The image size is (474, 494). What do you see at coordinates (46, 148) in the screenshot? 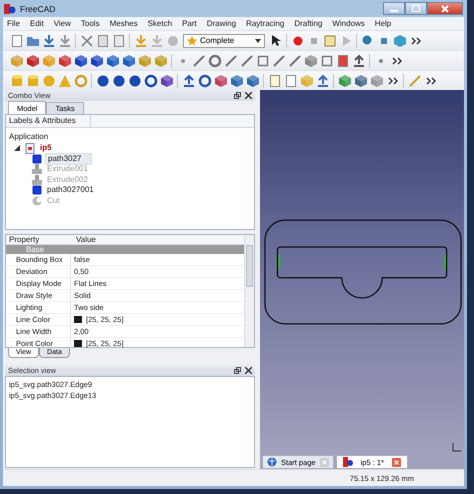
I see `tree-item: ip5` at bounding box center [46, 148].